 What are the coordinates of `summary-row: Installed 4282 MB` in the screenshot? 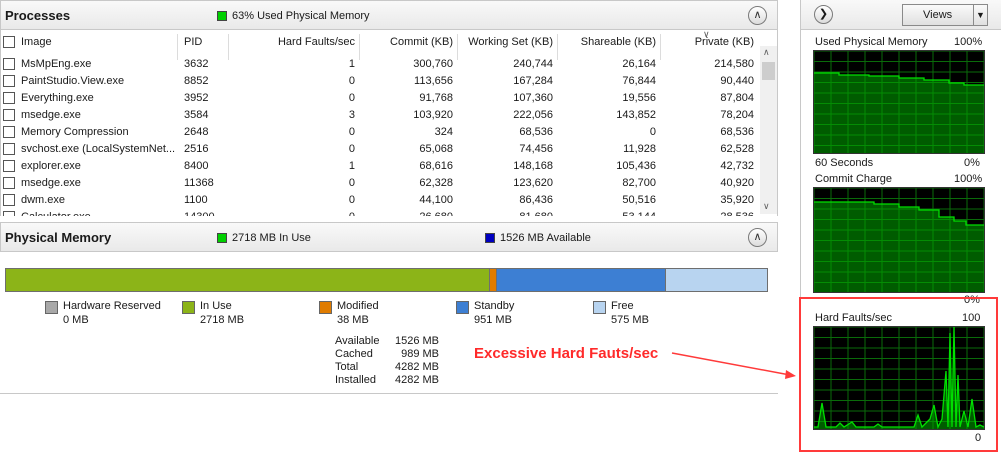 It's located at (390, 380).